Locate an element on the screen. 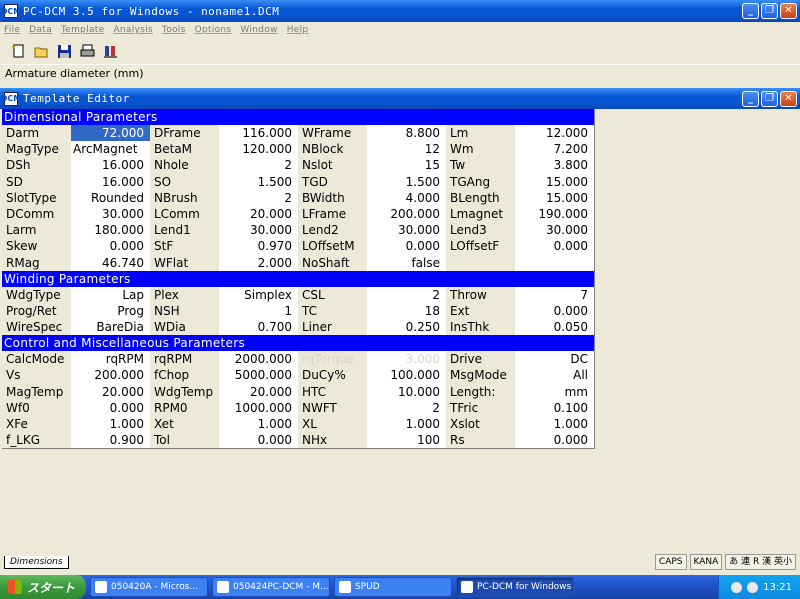  task-spud: SPUD is located at coordinates (393, 587).